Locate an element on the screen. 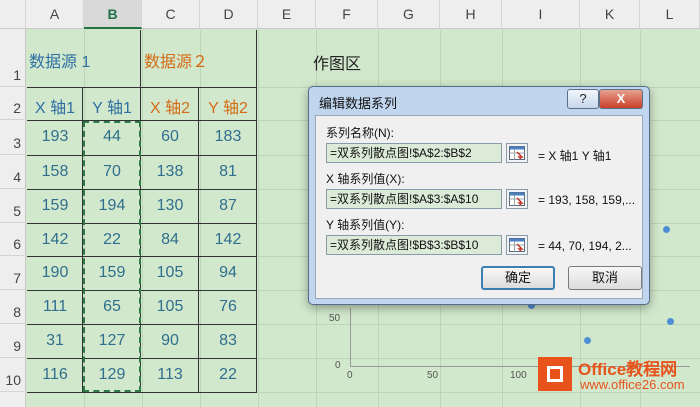  cancel-button: 取消 is located at coordinates (605, 278).